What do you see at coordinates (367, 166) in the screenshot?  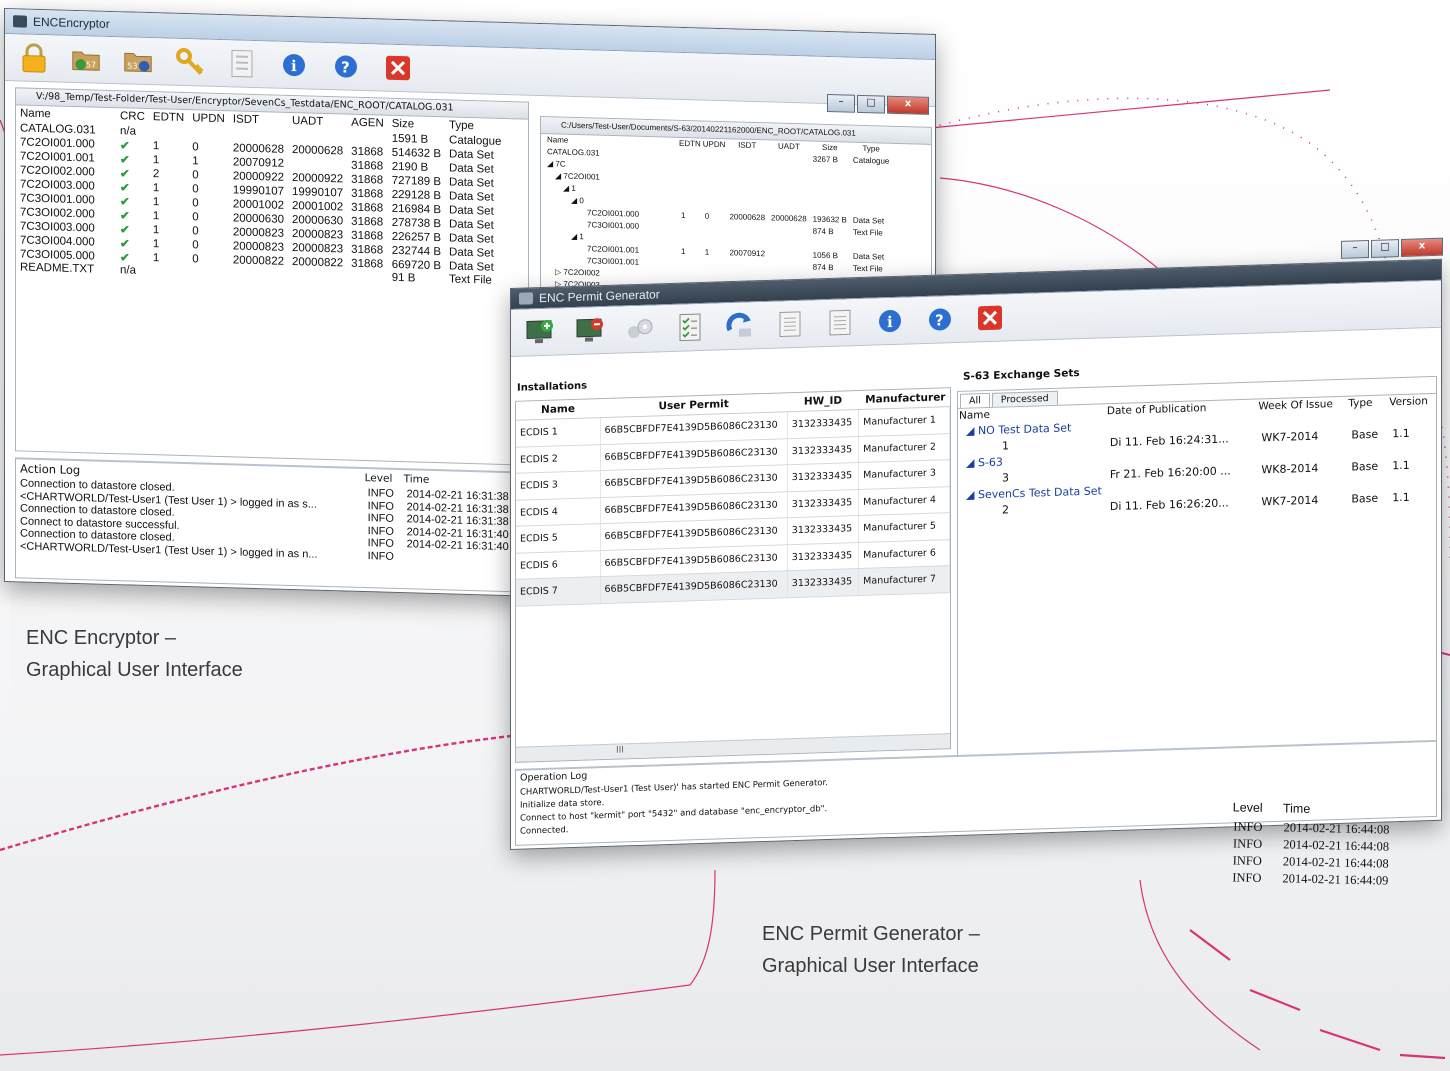 I see `cell-agen: 31868` at bounding box center [367, 166].